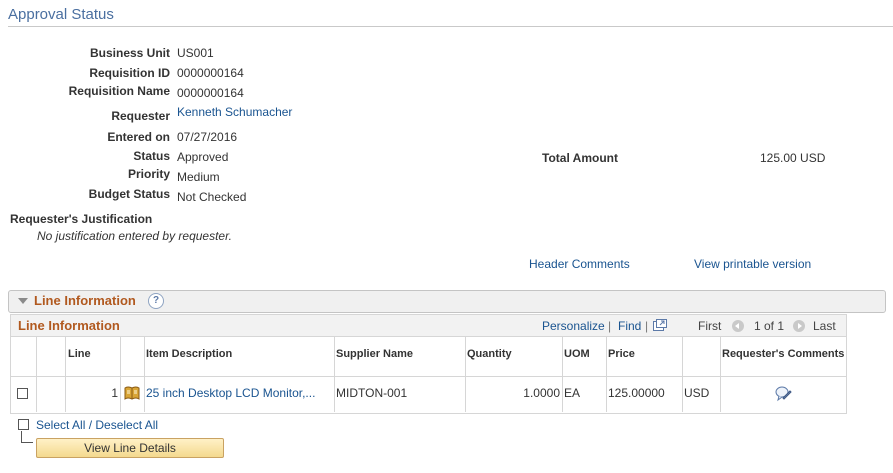 This screenshot has width=893, height=473. I want to click on justification-label: Requester's Justification, so click(81, 219).